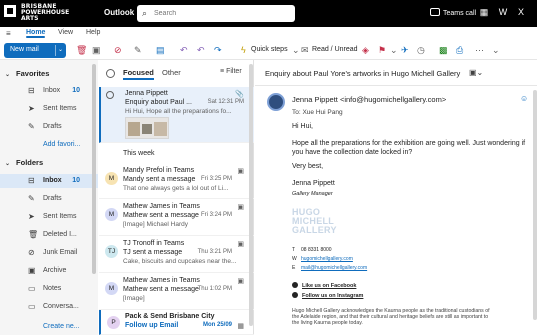  I want to click on message-time: Mon 25/09, so click(217, 325).